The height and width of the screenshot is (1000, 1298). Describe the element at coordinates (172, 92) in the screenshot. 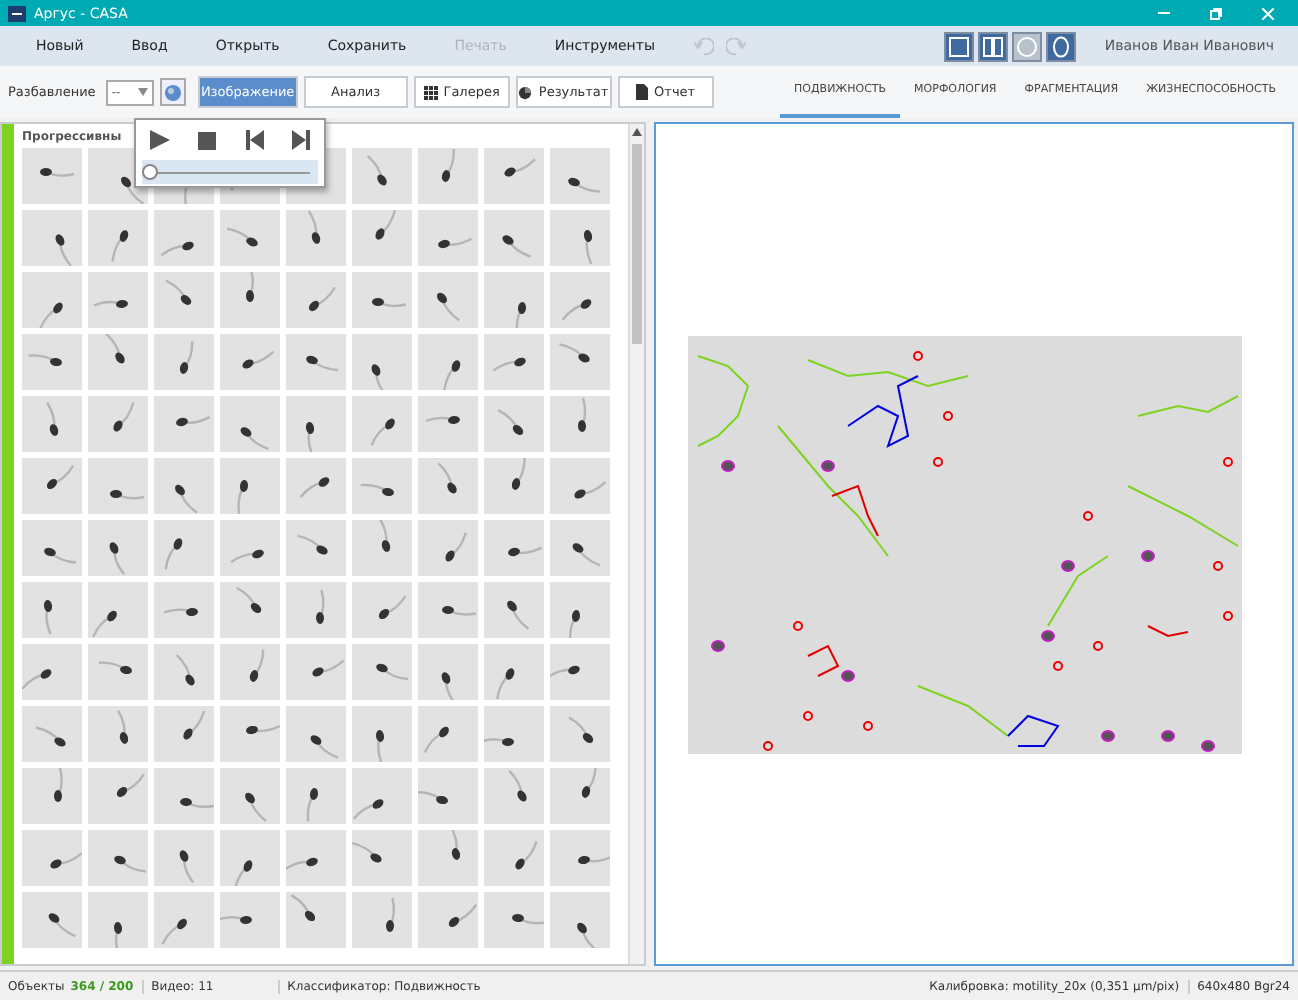

I see `globe-button` at that location.